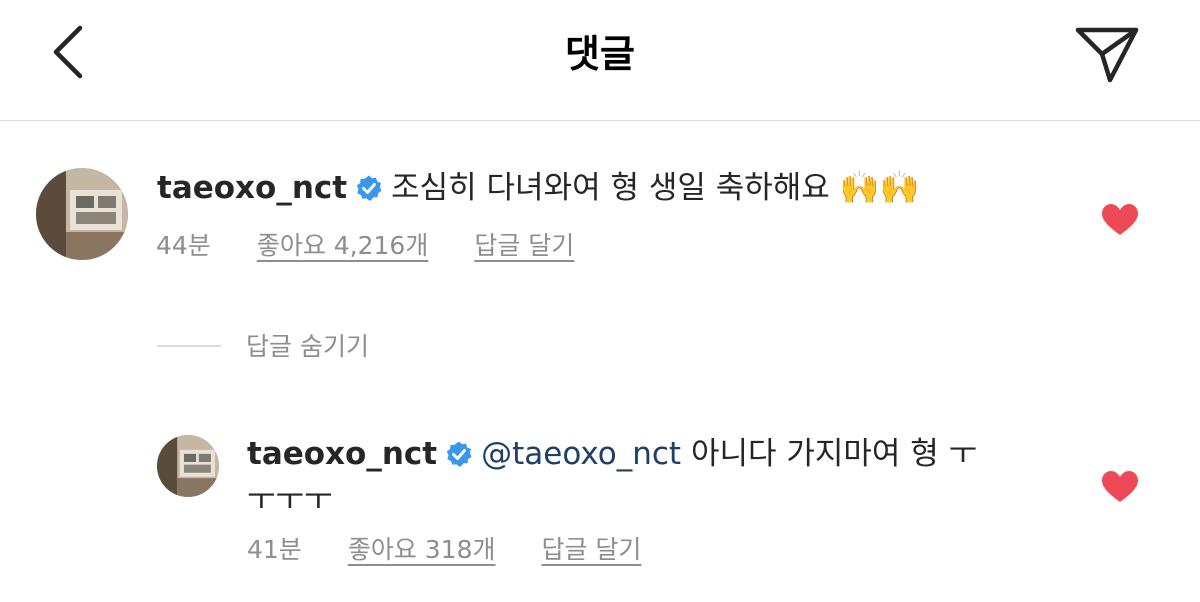 Image resolution: width=1200 pixels, height=602 pixels. What do you see at coordinates (252, 188) in the screenshot?
I see `comment-username: taeoxo_nct` at bounding box center [252, 188].